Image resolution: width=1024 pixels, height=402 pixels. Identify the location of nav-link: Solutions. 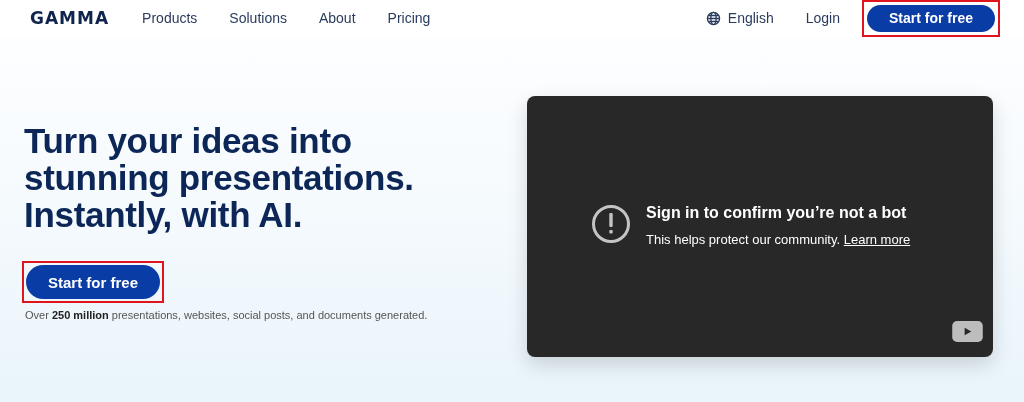
(258, 18).